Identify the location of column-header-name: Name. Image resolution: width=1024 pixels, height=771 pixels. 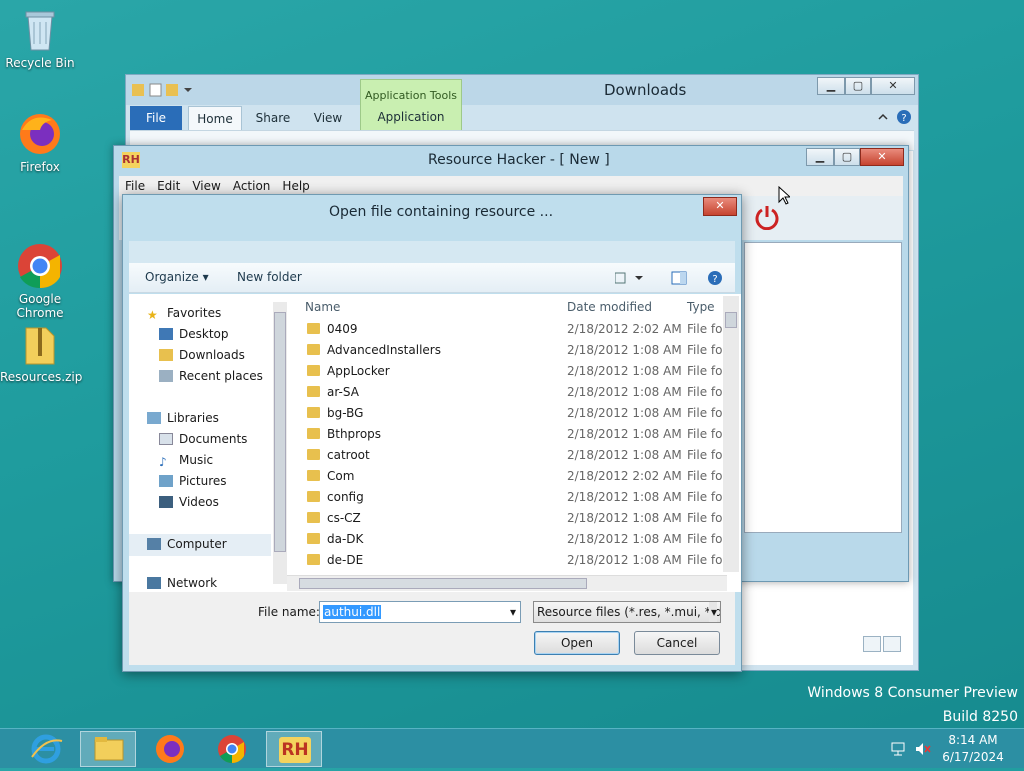
(322, 307).